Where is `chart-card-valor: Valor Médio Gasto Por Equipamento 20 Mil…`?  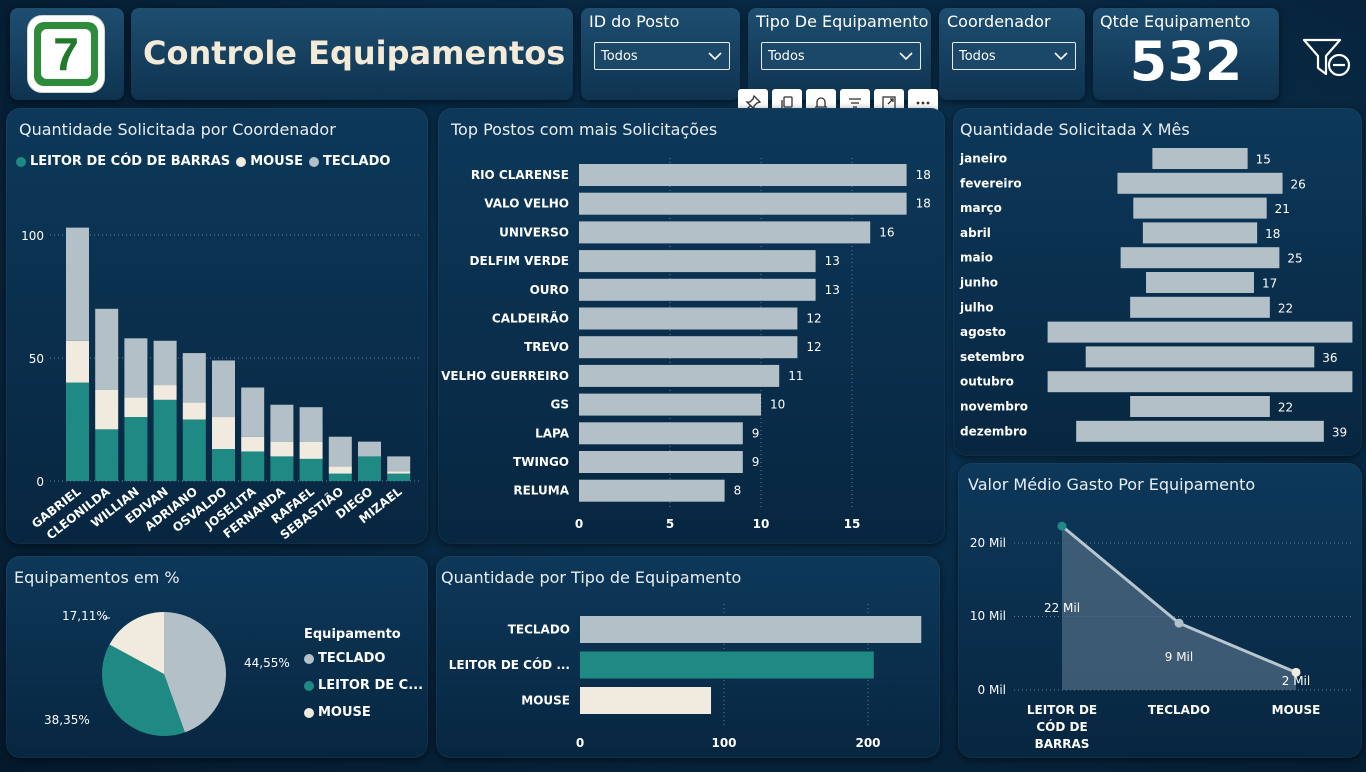
chart-card-valor: Valor Médio Gasto Por Equipamento 20 Mil… is located at coordinates (1160, 610).